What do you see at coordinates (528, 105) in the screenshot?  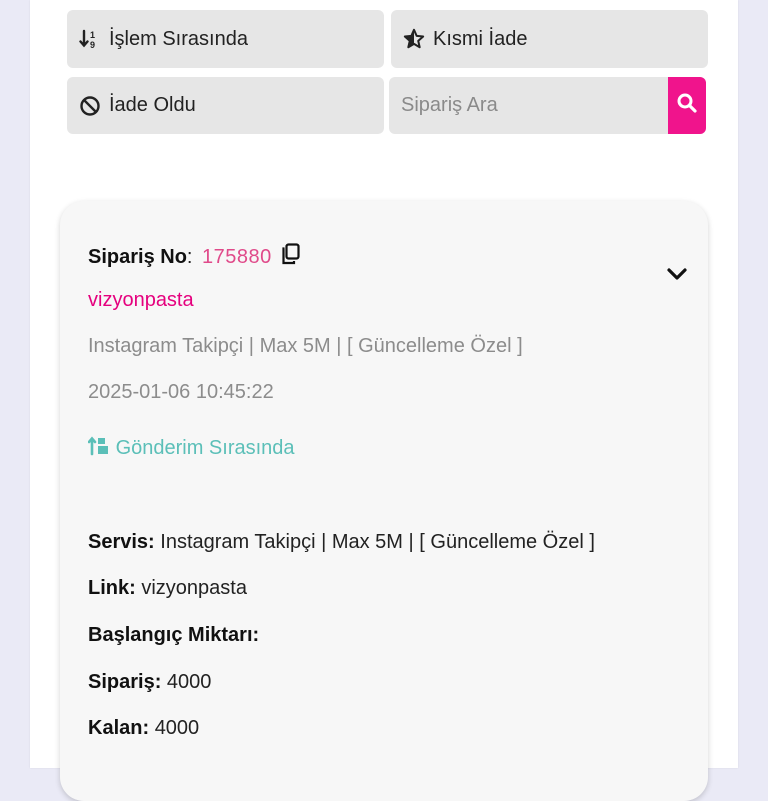 I see `order-search-input` at bounding box center [528, 105].